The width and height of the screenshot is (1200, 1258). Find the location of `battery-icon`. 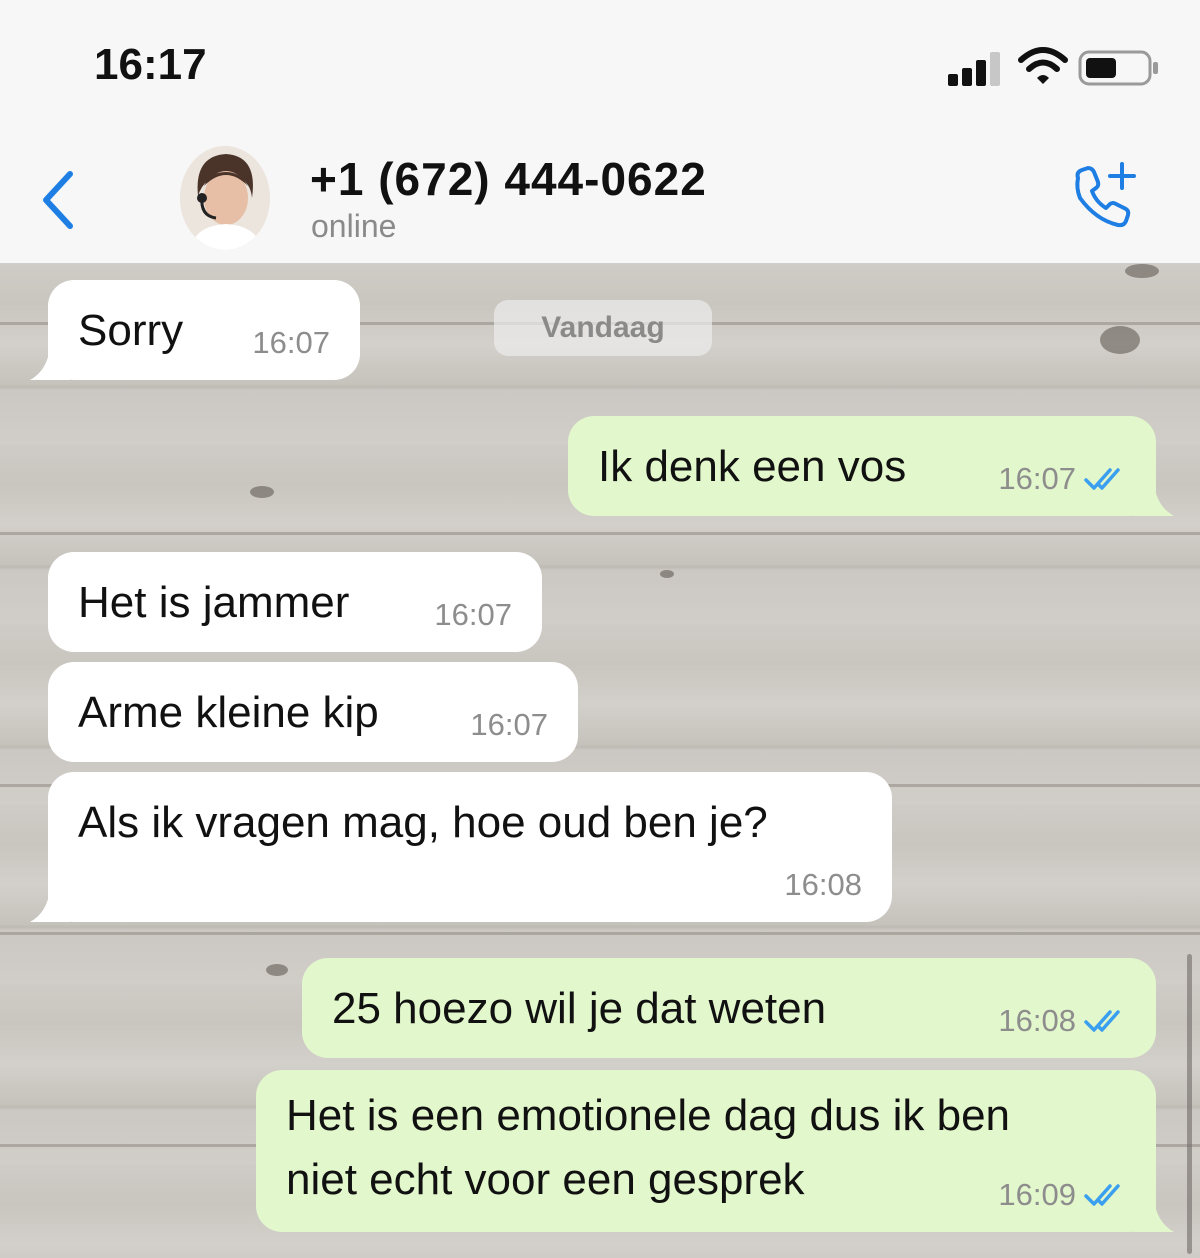

battery-icon is located at coordinates (1118, 68).